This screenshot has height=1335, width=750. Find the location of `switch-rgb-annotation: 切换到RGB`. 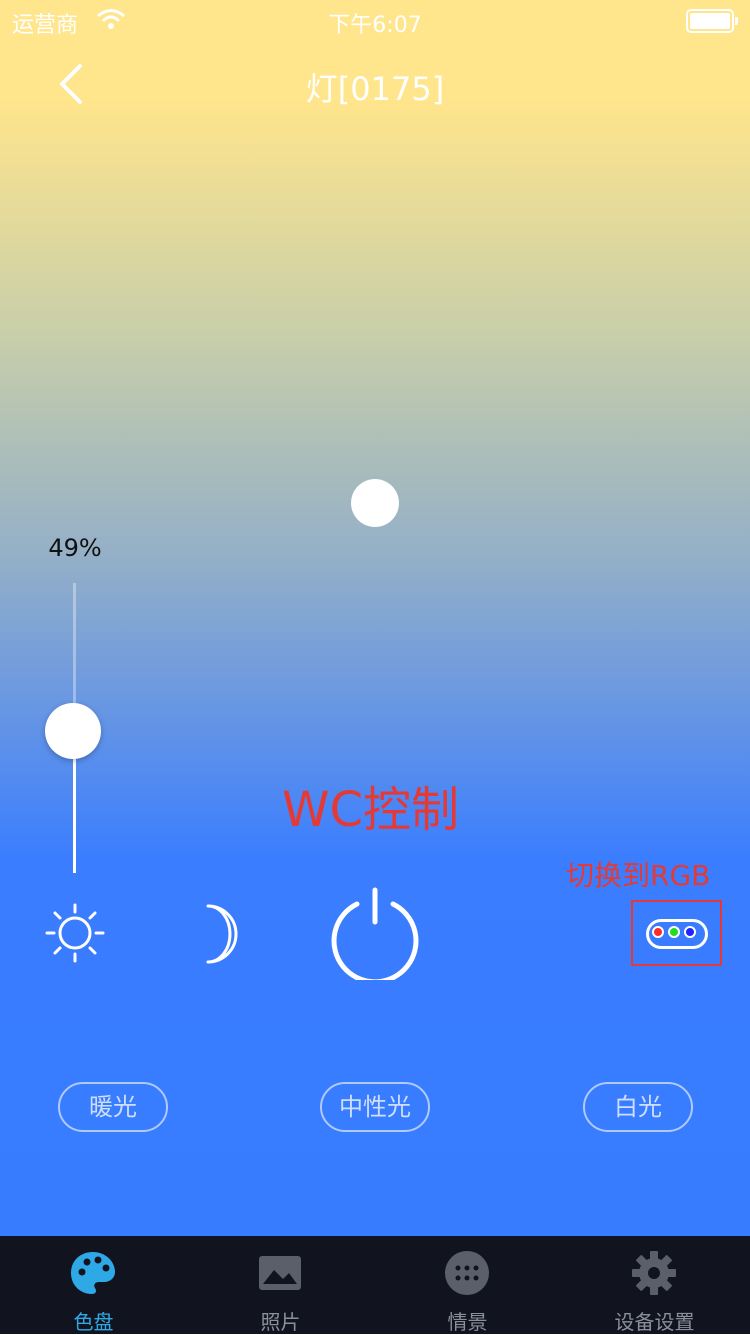

switch-rgb-annotation: 切换到RGB is located at coordinates (638, 875).